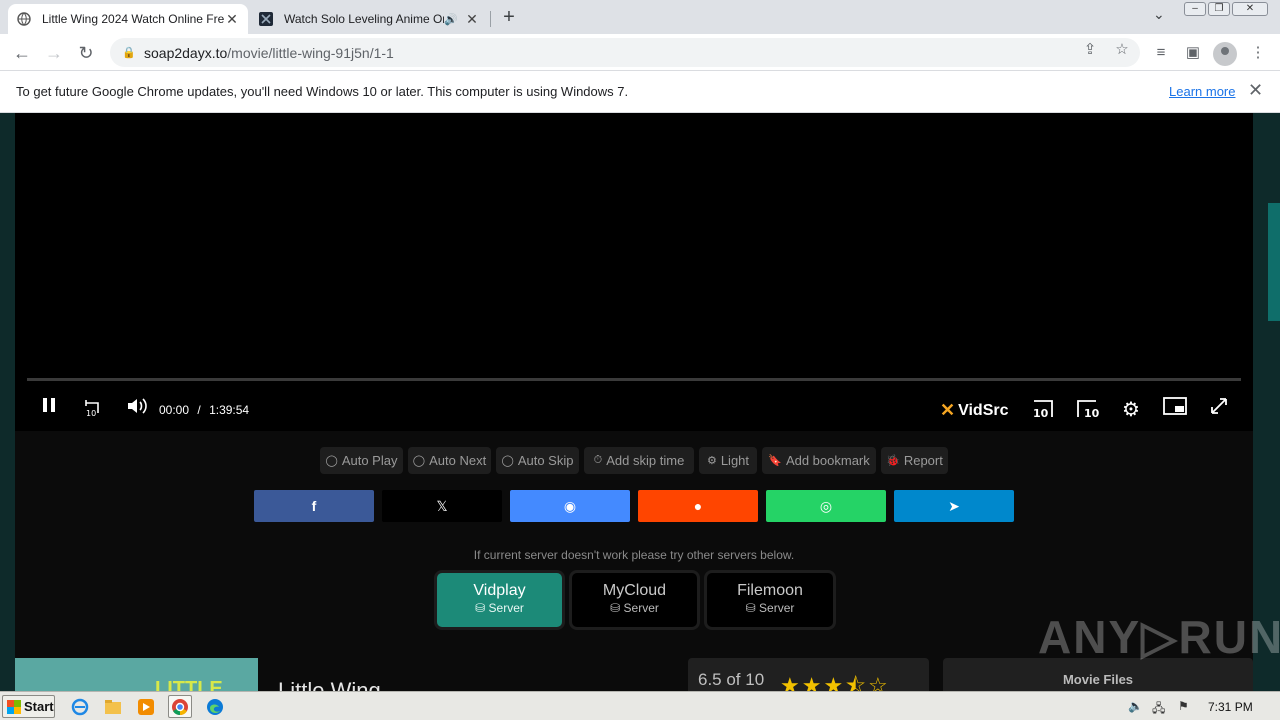 This screenshot has width=1280, height=720. Describe the element at coordinates (827, 460) in the screenshot. I see `option-label: Add bookmark` at that location.